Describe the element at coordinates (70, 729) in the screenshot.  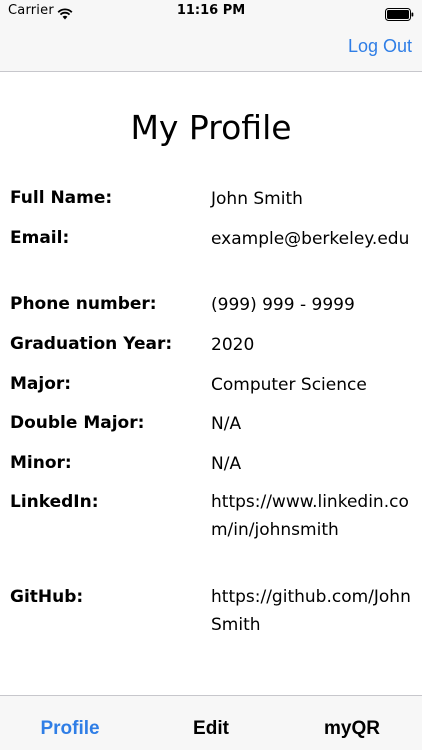
I see `tab-profile: Profile` at that location.